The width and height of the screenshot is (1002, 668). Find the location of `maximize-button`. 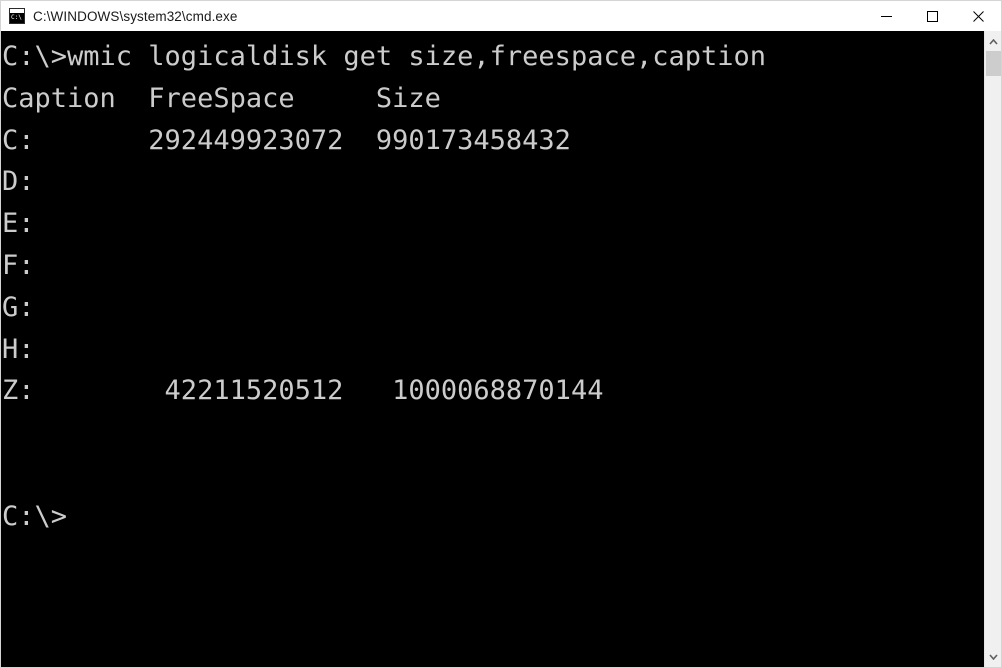

maximize-button is located at coordinates (932, 16).